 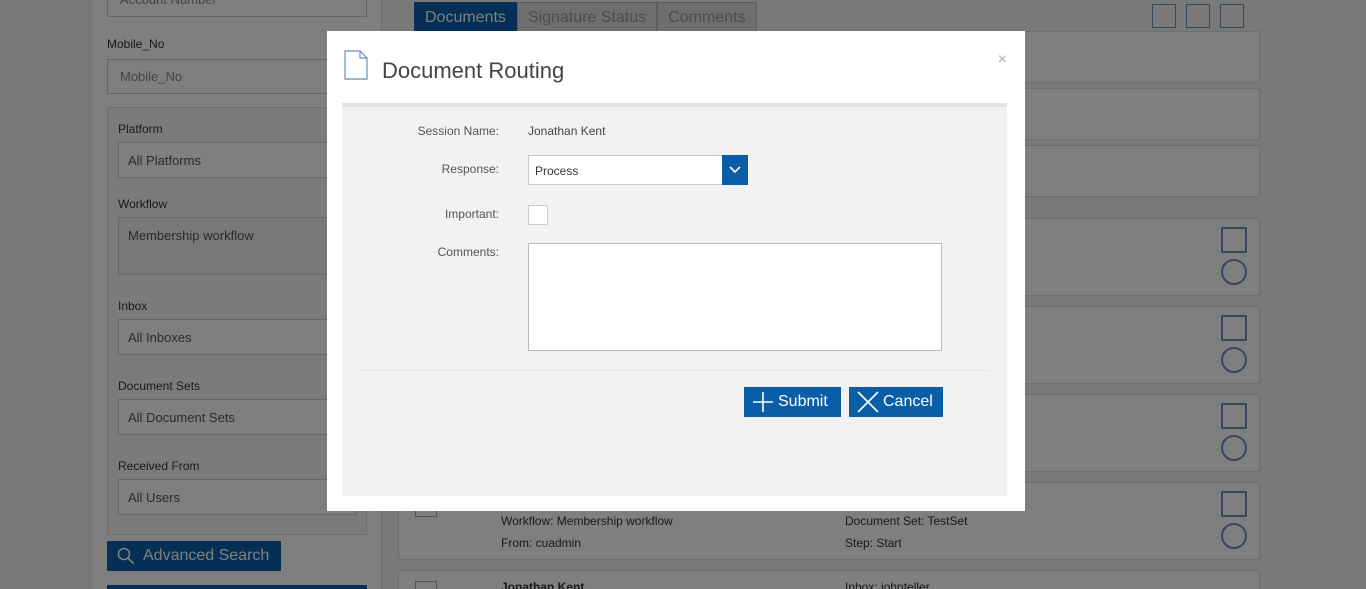 I want to click on important-label: Important:, so click(x=471, y=214).